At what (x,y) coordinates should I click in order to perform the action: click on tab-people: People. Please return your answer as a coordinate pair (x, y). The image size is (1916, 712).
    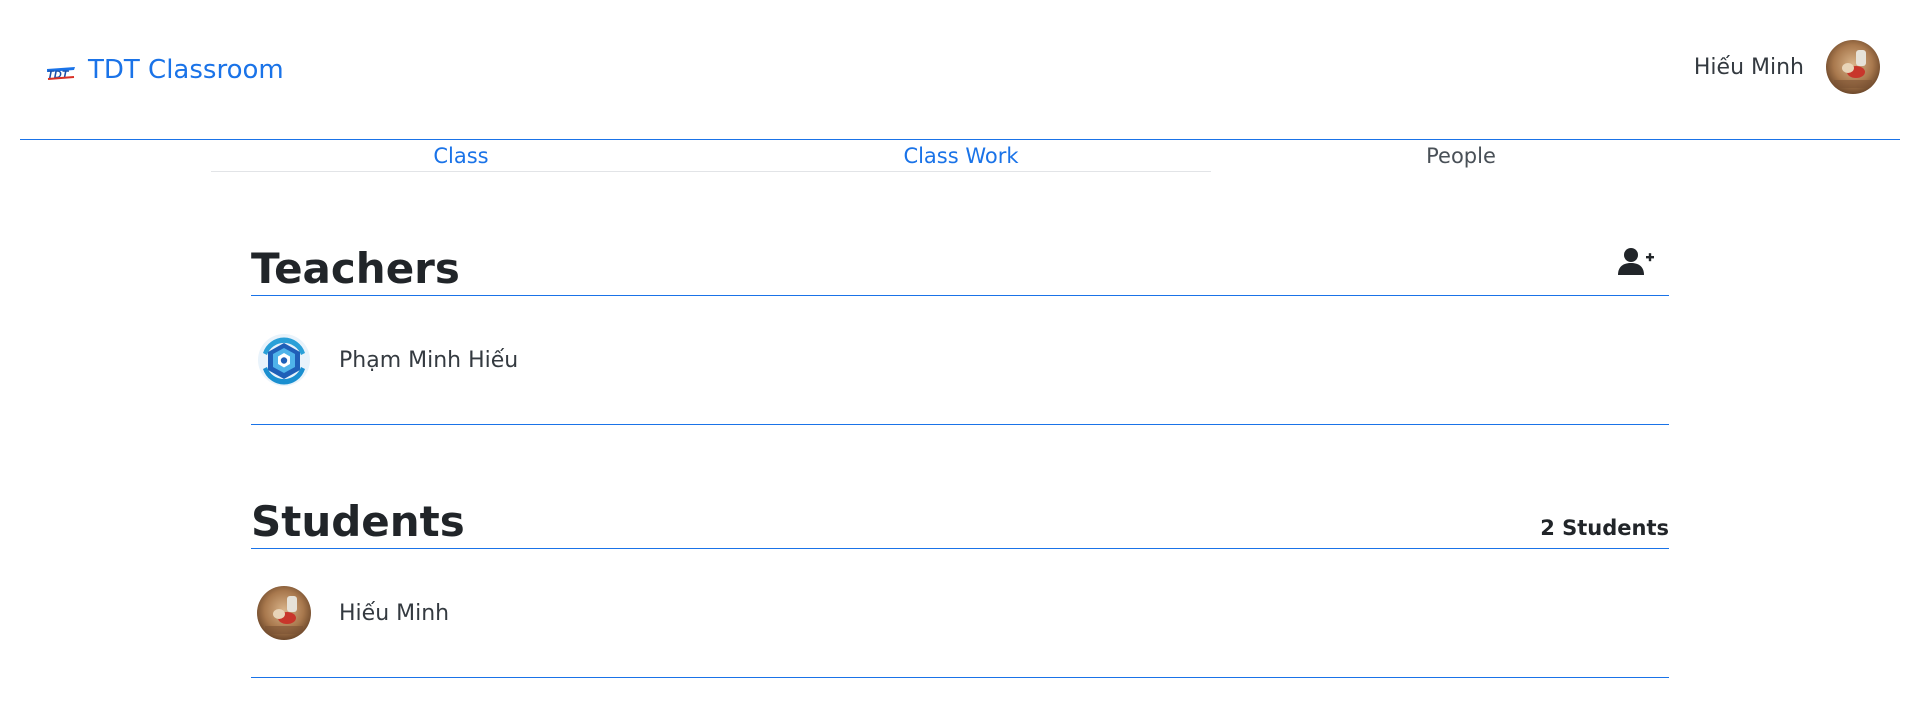
    Looking at the image, I should click on (1461, 156).